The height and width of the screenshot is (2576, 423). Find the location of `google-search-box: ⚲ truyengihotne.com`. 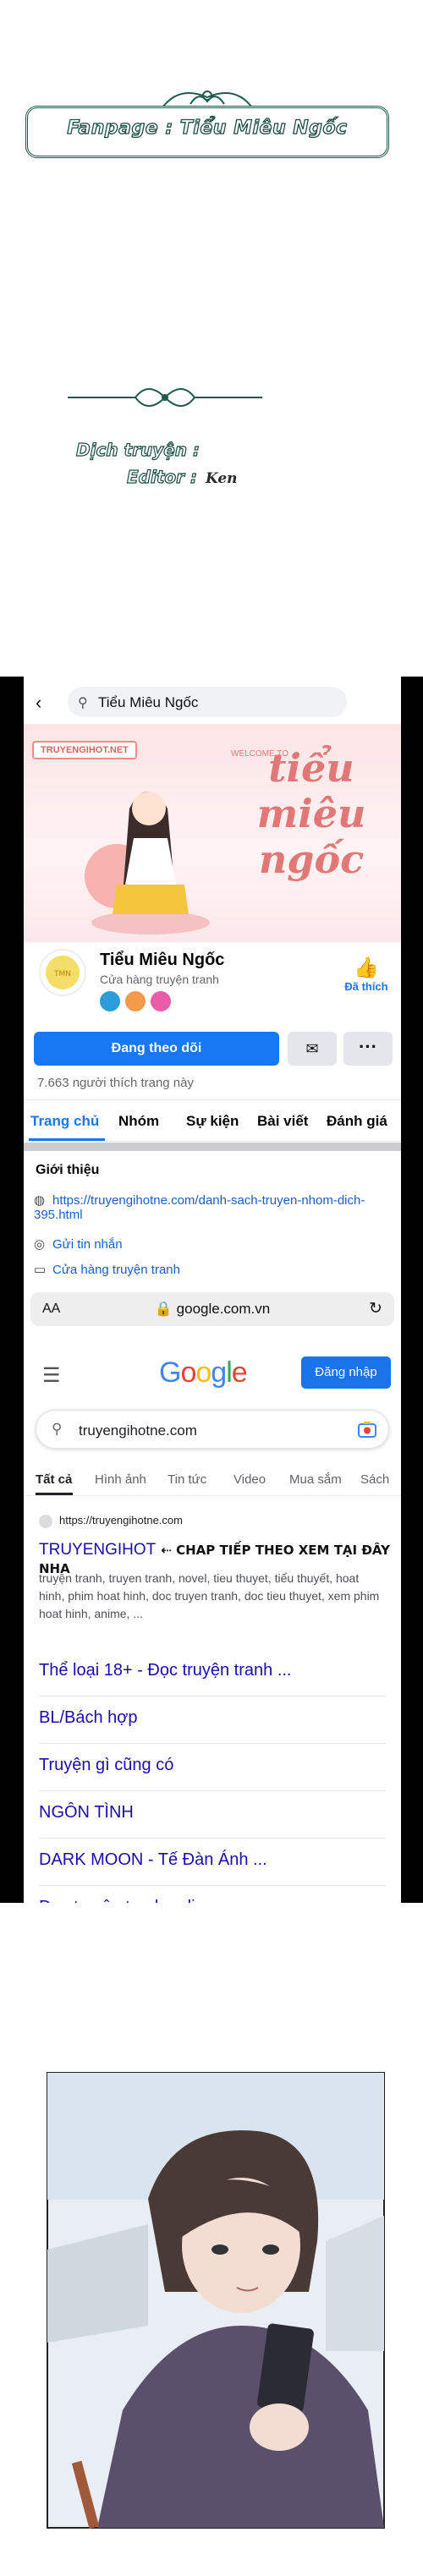

google-search-box: ⚲ truyengihotne.com is located at coordinates (212, 1429).